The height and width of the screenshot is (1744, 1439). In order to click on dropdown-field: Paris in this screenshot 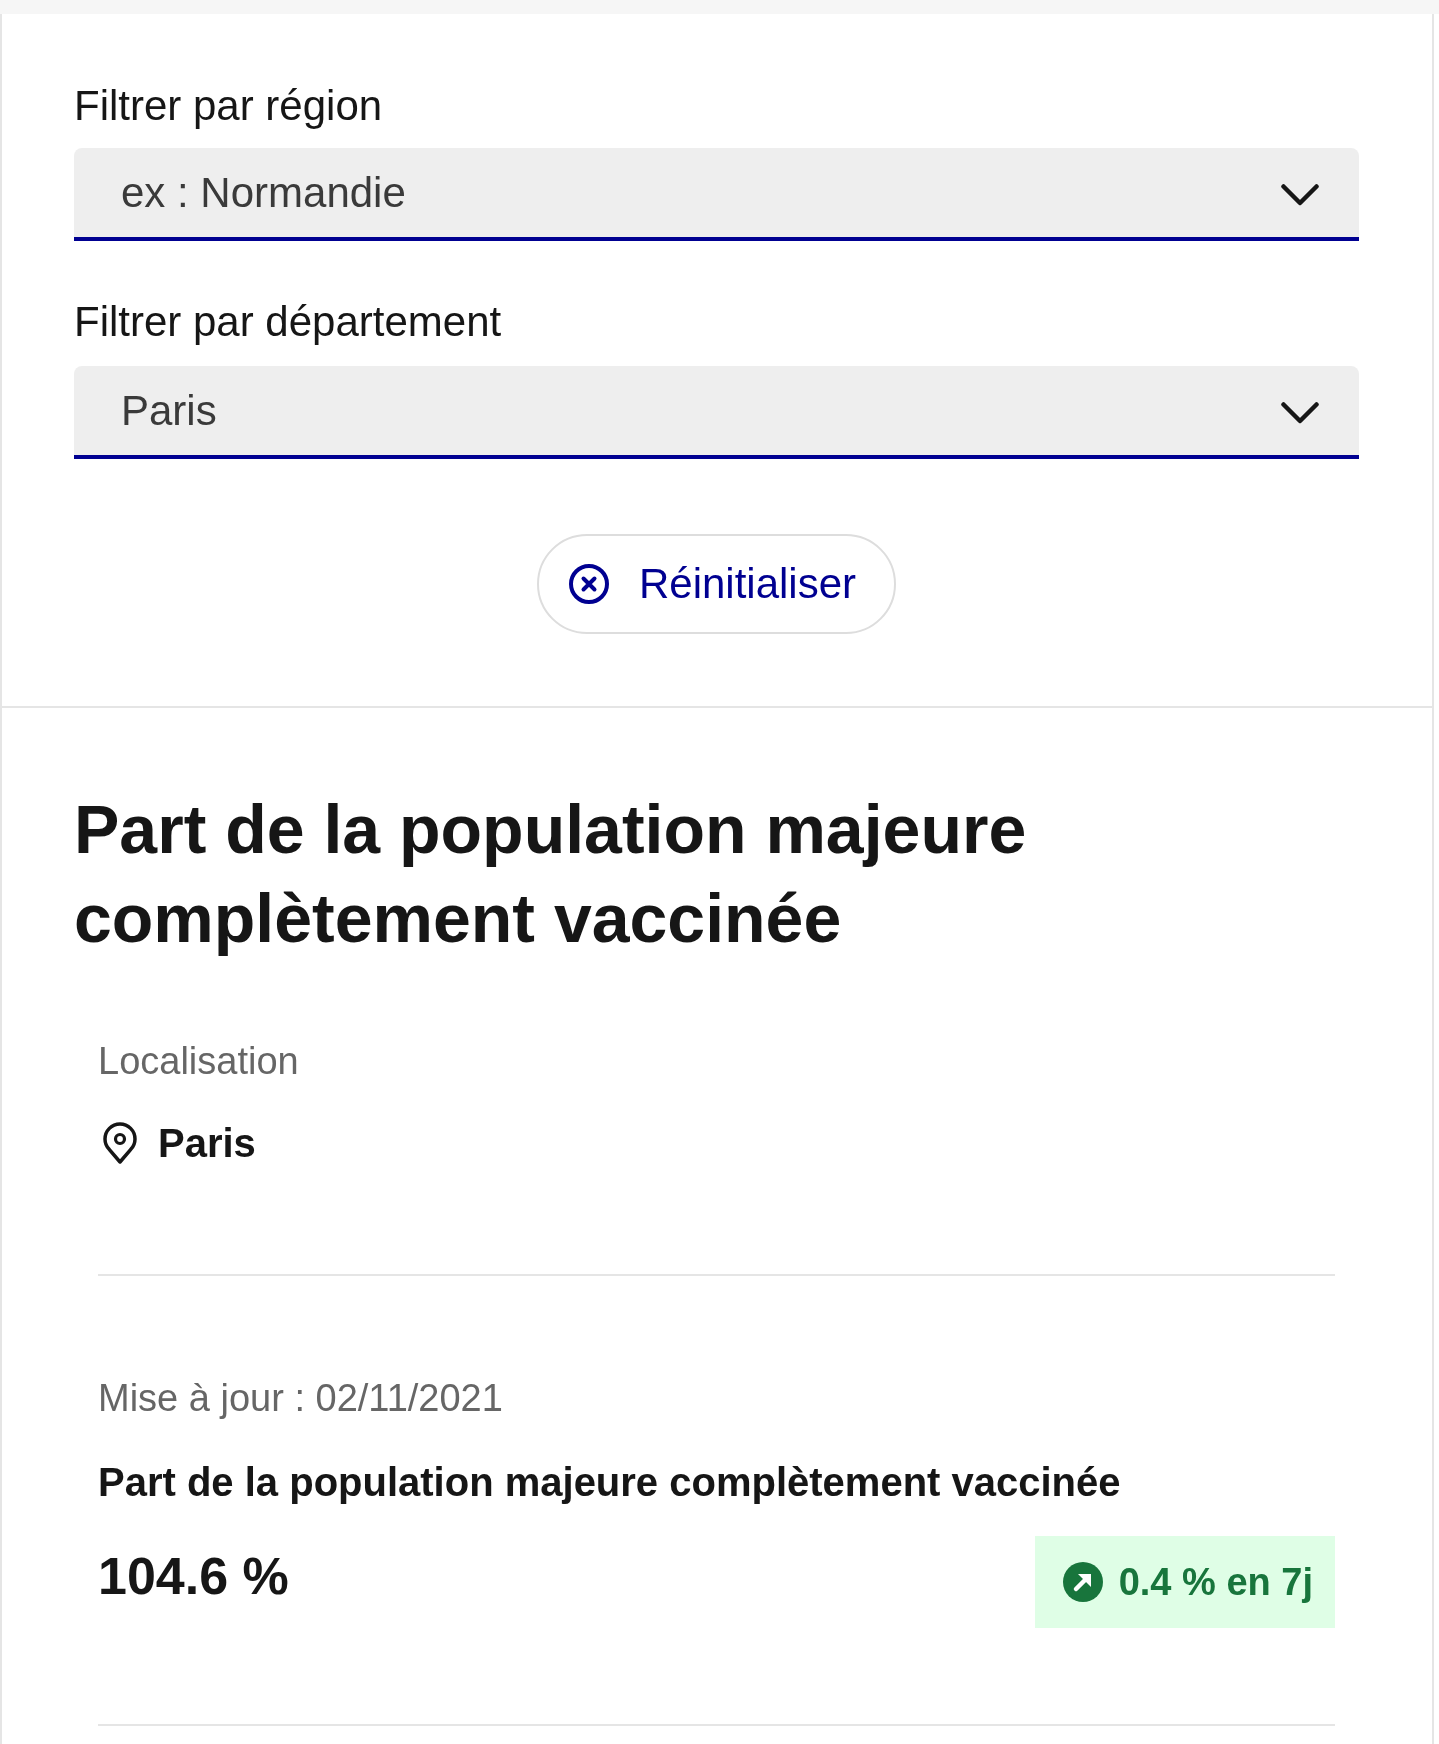, I will do `click(716, 412)`.